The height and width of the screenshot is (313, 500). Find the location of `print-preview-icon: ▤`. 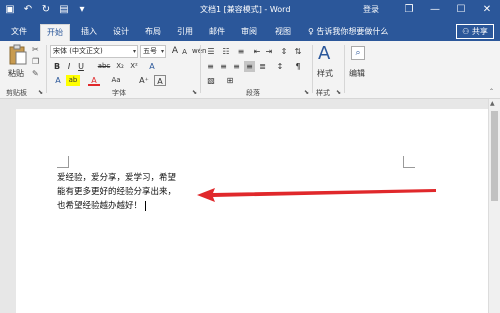

print-preview-icon: ▤ is located at coordinates (64, 10).